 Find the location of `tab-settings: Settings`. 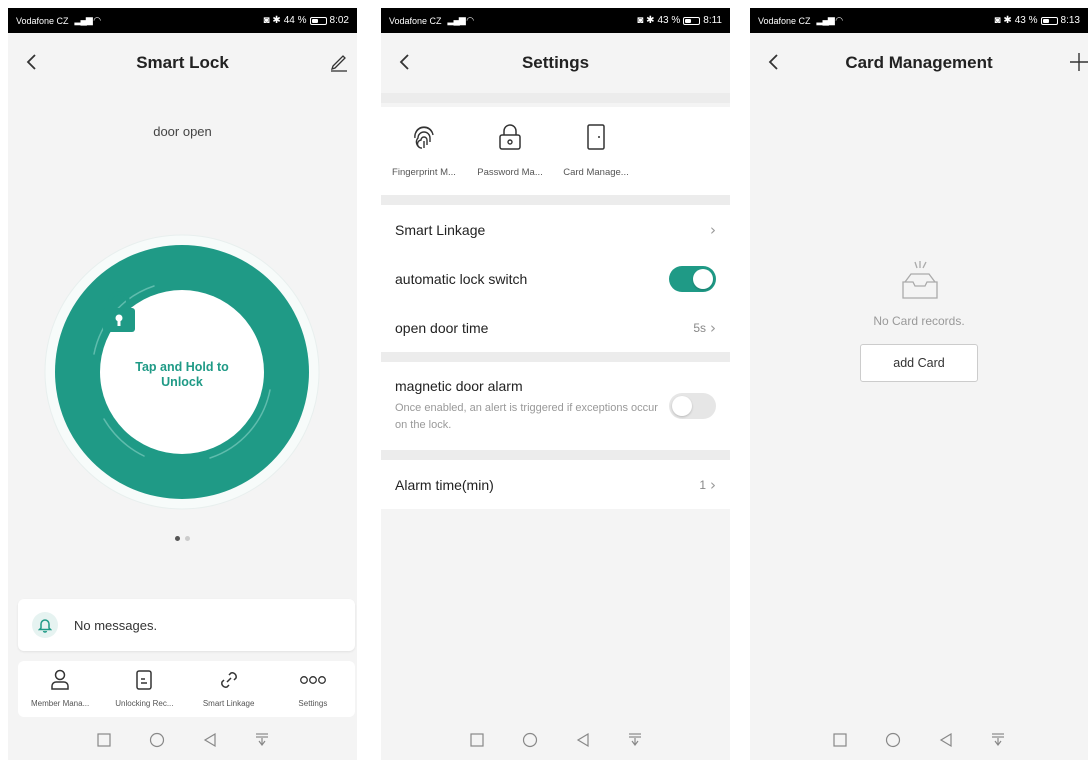

tab-settings: Settings is located at coordinates (313, 689).